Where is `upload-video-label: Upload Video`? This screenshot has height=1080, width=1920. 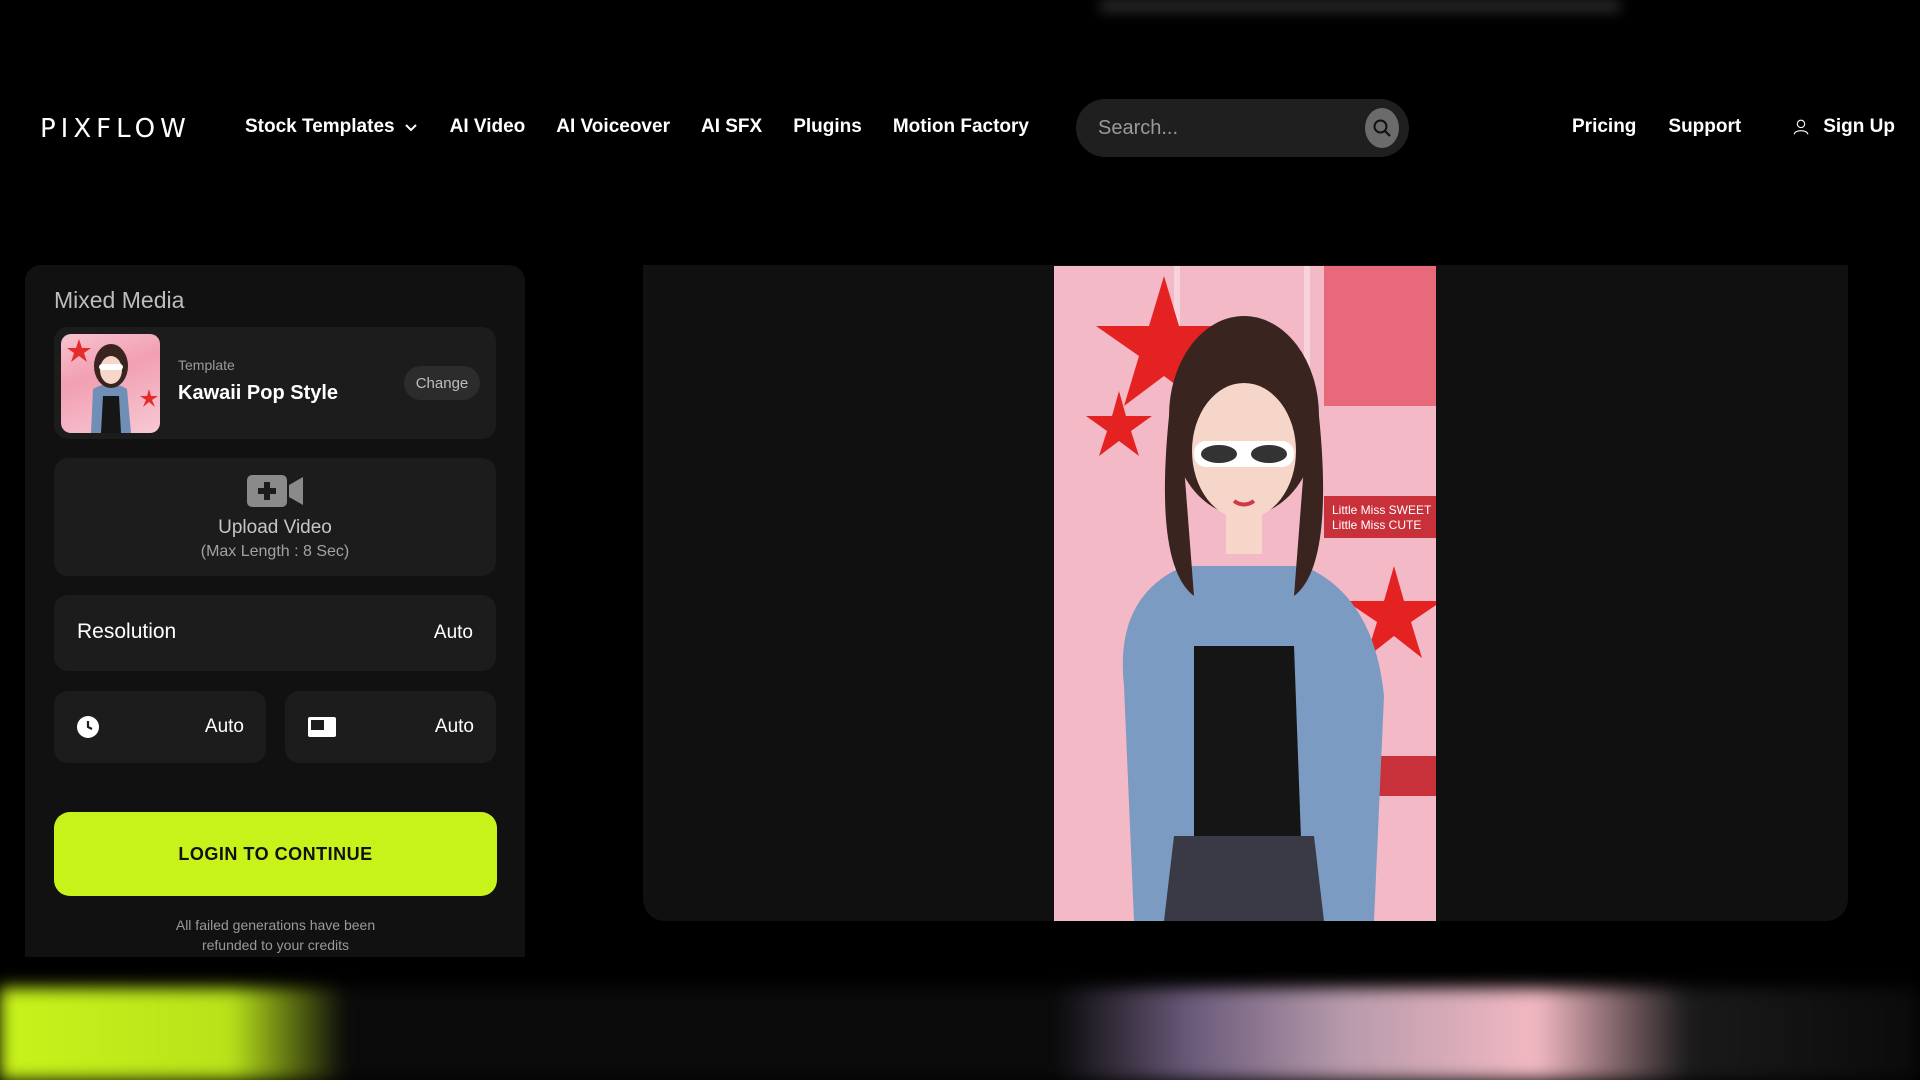 upload-video-label: Upload Video is located at coordinates (275, 527).